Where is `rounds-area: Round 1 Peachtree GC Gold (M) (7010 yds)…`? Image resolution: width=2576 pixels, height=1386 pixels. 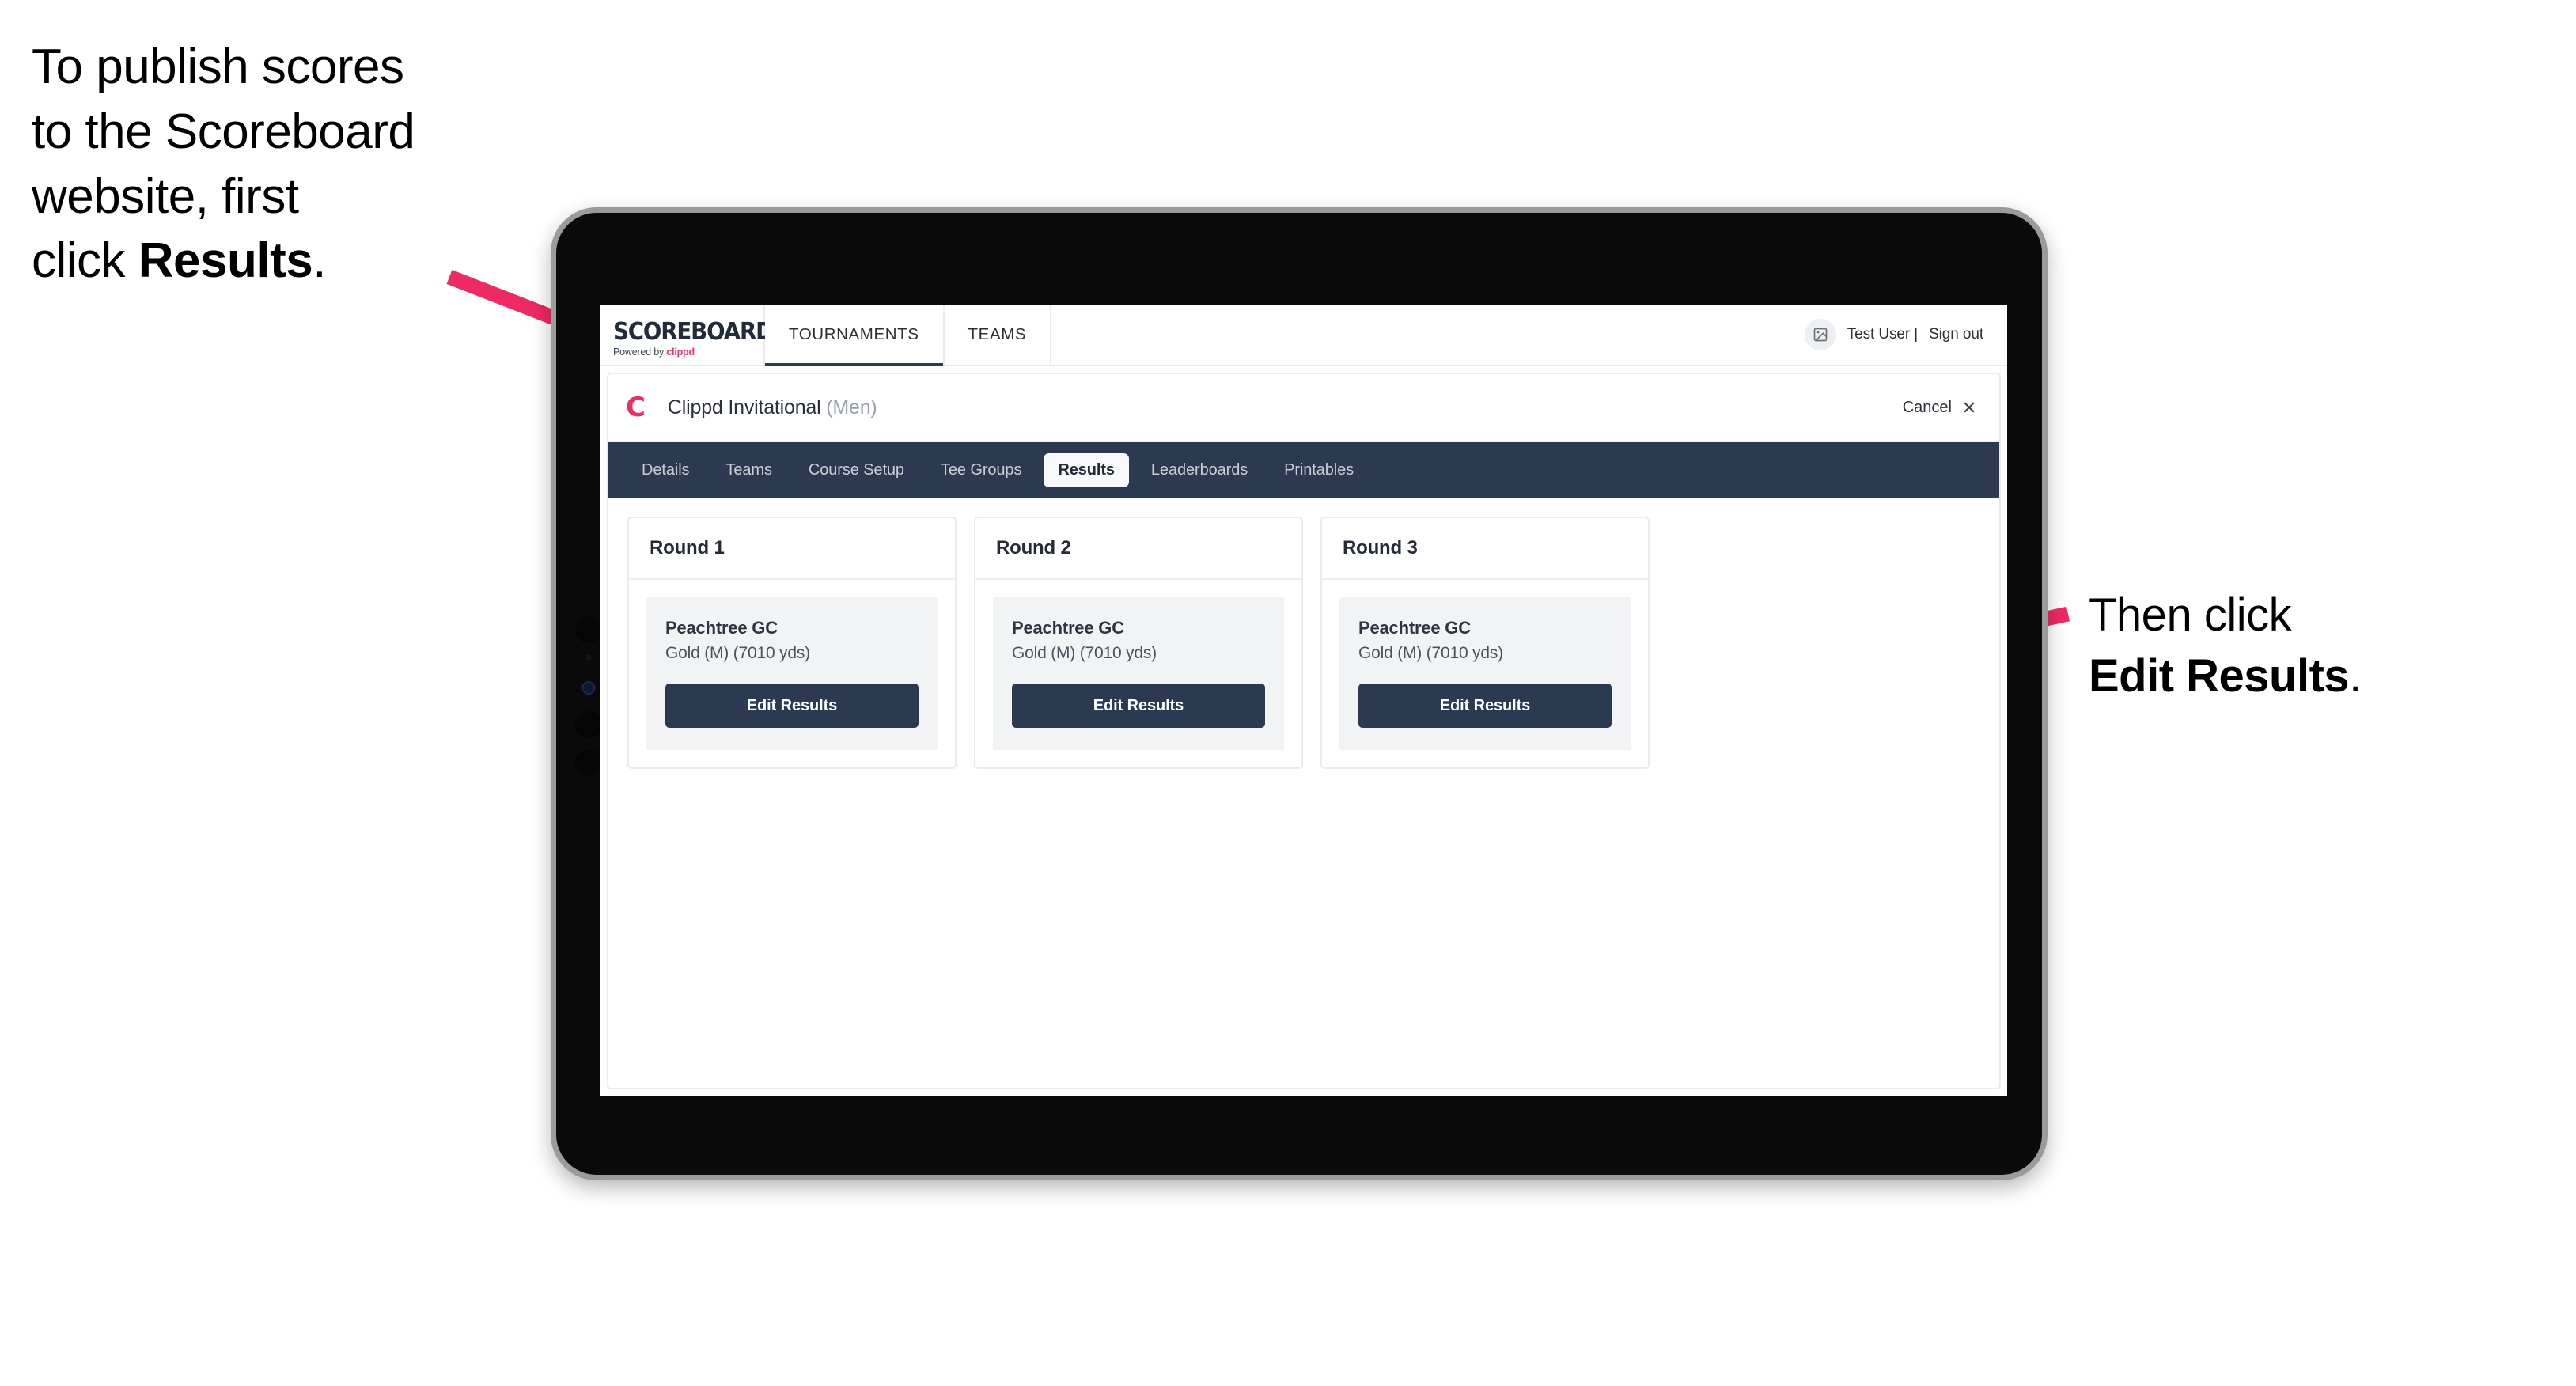
rounds-area: Round 1 Peachtree GC Gold (M) (7010 yds)… is located at coordinates (1303, 643).